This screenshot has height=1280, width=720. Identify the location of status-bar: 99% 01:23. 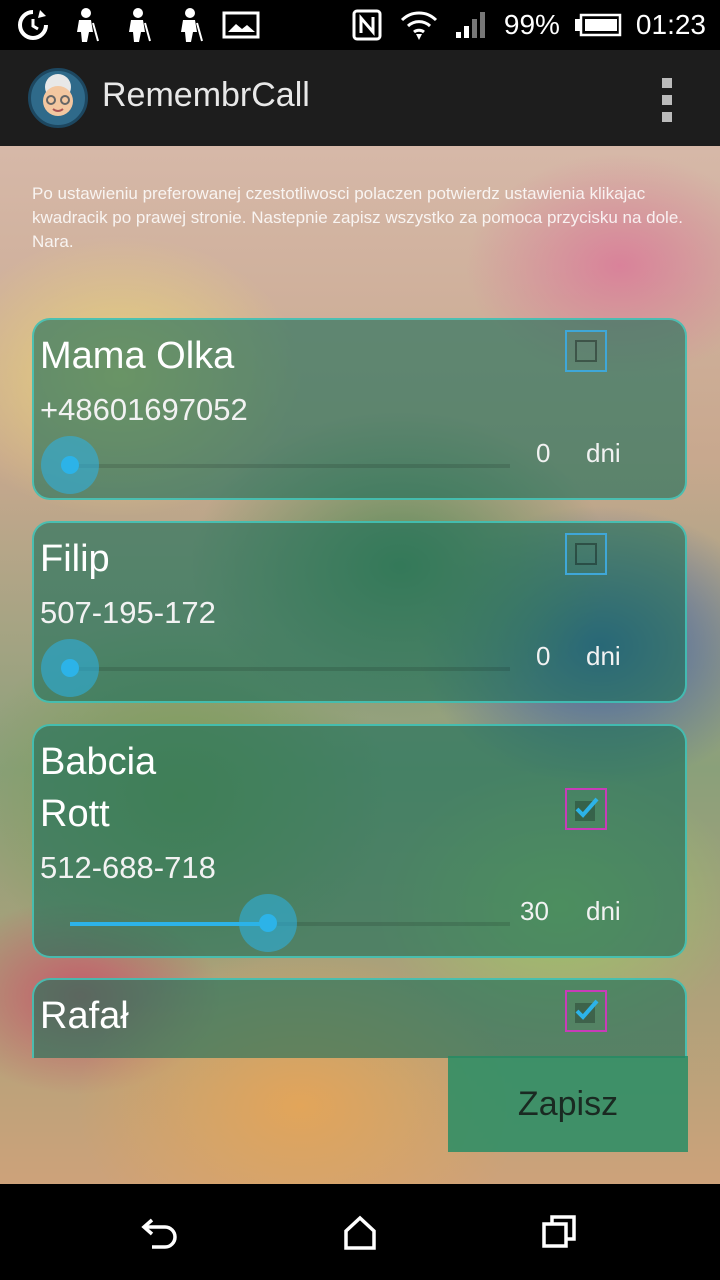
(360, 25).